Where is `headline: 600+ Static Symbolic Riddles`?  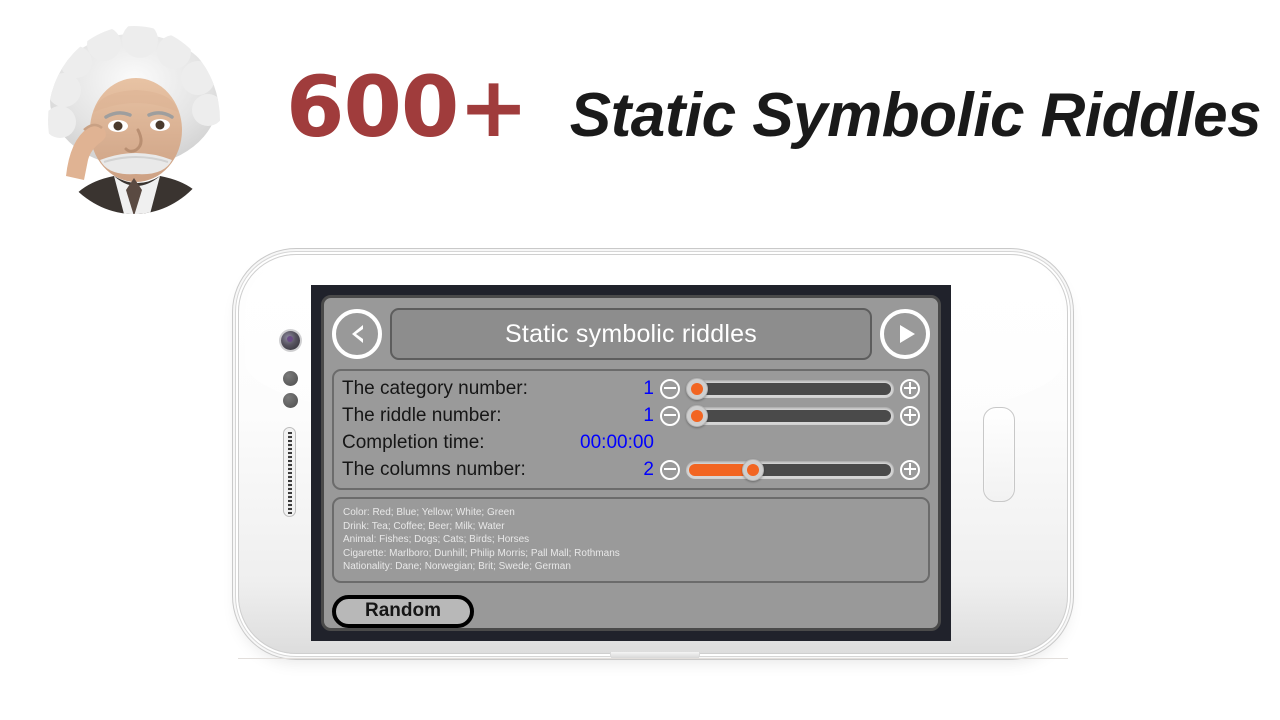 headline: 600+ Static Symbolic Riddles is located at coordinates (774, 107).